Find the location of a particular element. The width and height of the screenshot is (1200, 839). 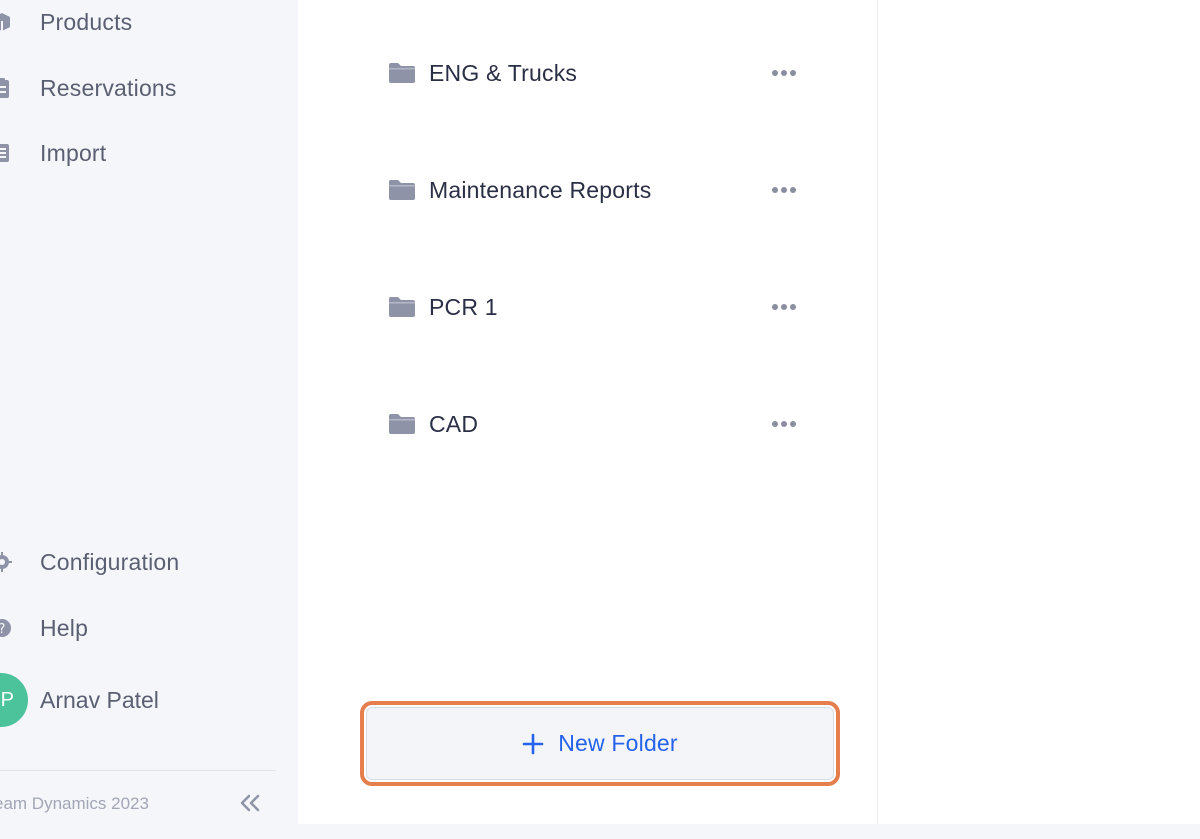

folder-label: CAD is located at coordinates (454, 424).